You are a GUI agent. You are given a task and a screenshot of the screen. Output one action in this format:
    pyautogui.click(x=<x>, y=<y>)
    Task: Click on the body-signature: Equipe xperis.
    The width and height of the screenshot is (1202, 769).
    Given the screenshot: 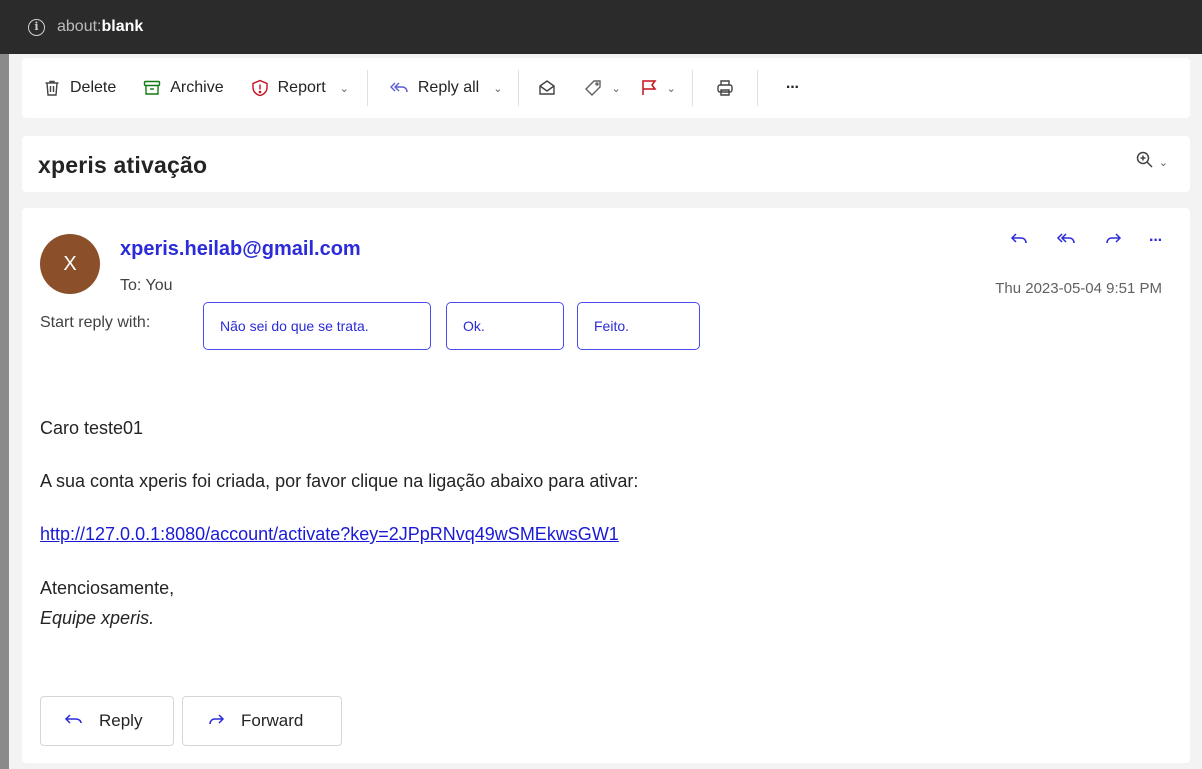 What is the action you would take?
    pyautogui.click(x=97, y=618)
    